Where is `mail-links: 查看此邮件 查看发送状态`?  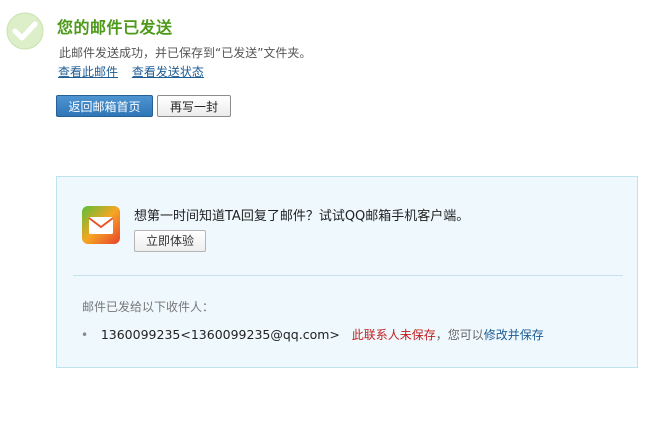
mail-links: 查看此邮件 查看发送状态 is located at coordinates (136, 71).